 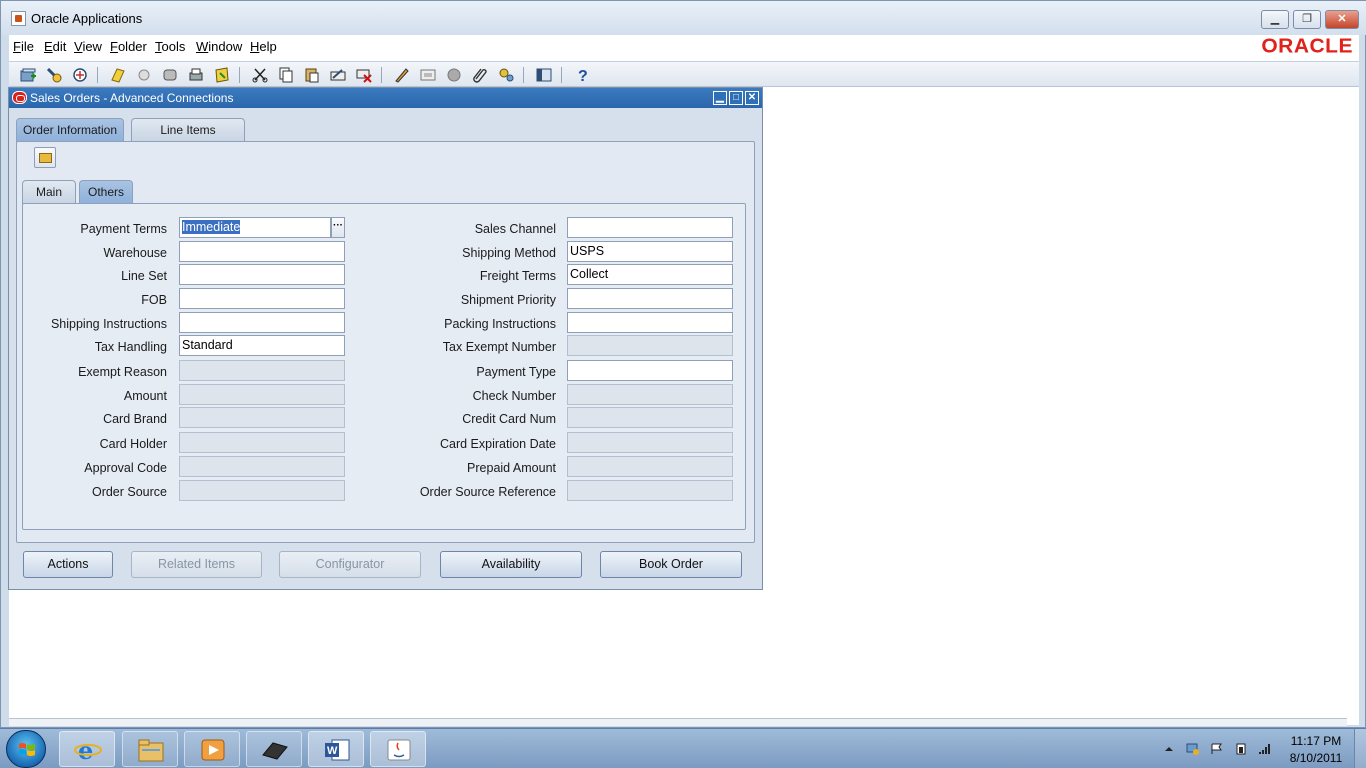 I want to click on translations-icon, so click(x=454, y=75).